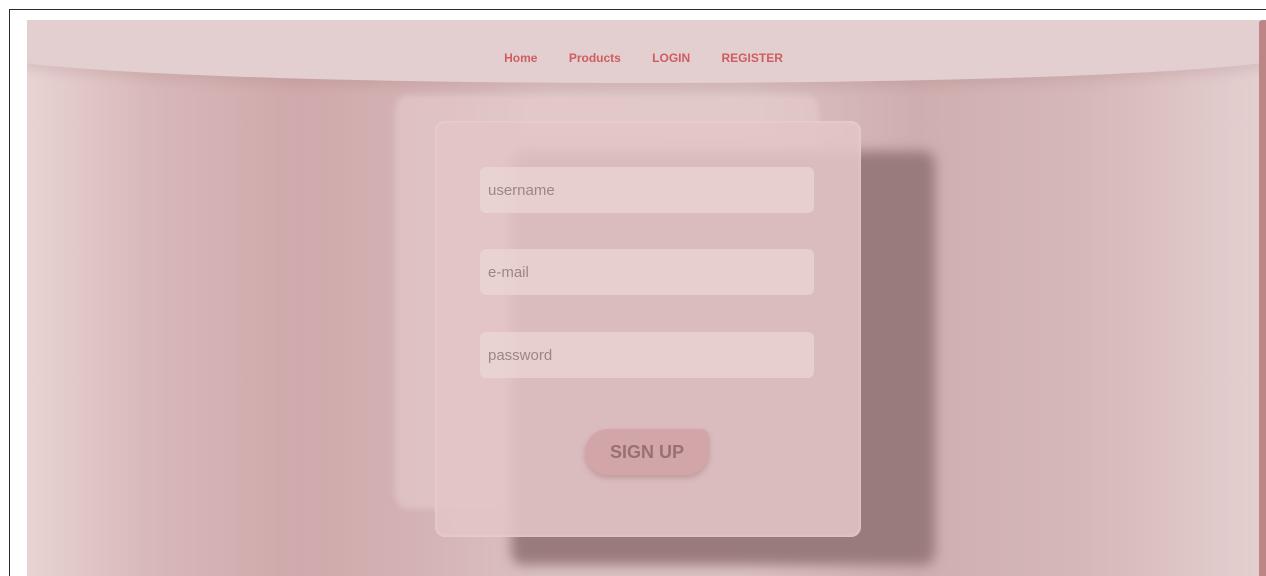 The image size is (1266, 576). I want to click on nav-link-register: REGISTER, so click(752, 58).